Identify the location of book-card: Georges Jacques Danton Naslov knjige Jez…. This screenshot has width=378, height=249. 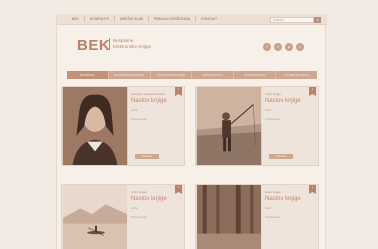
(123, 126).